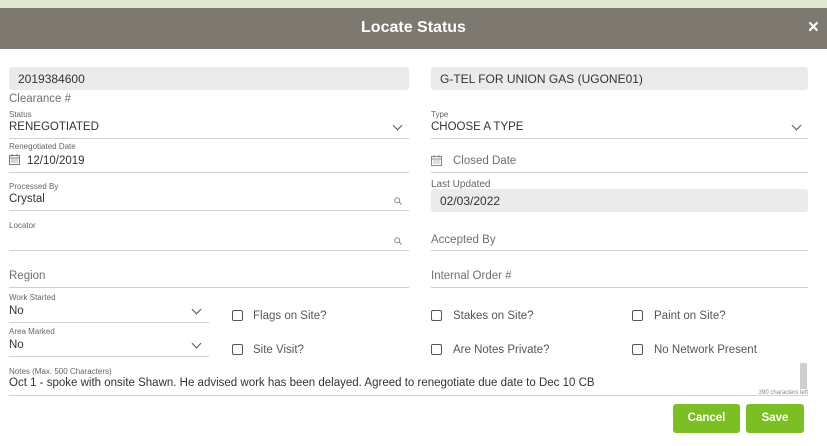  Describe the element at coordinates (42, 146) in the screenshot. I see `renegotiated-date-label: Renegotiated Date` at that location.